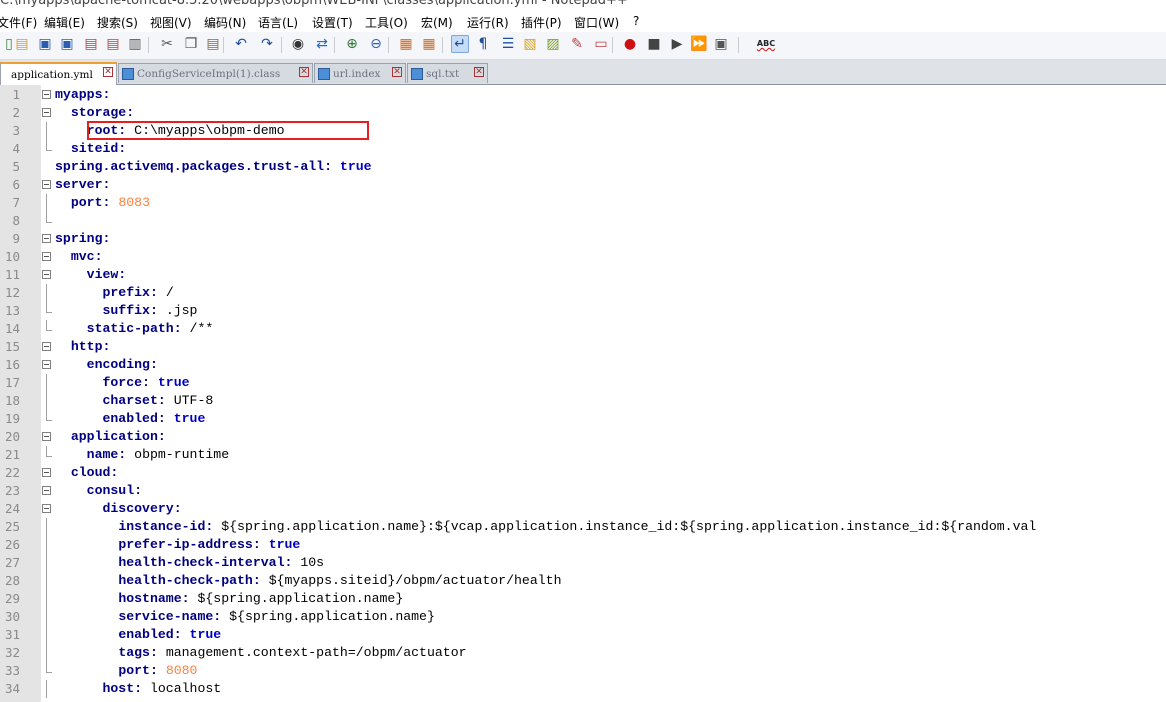 This screenshot has width=1166, height=702. Describe the element at coordinates (583, 365) in the screenshot. I see `code-line: 16 encoding:` at that location.